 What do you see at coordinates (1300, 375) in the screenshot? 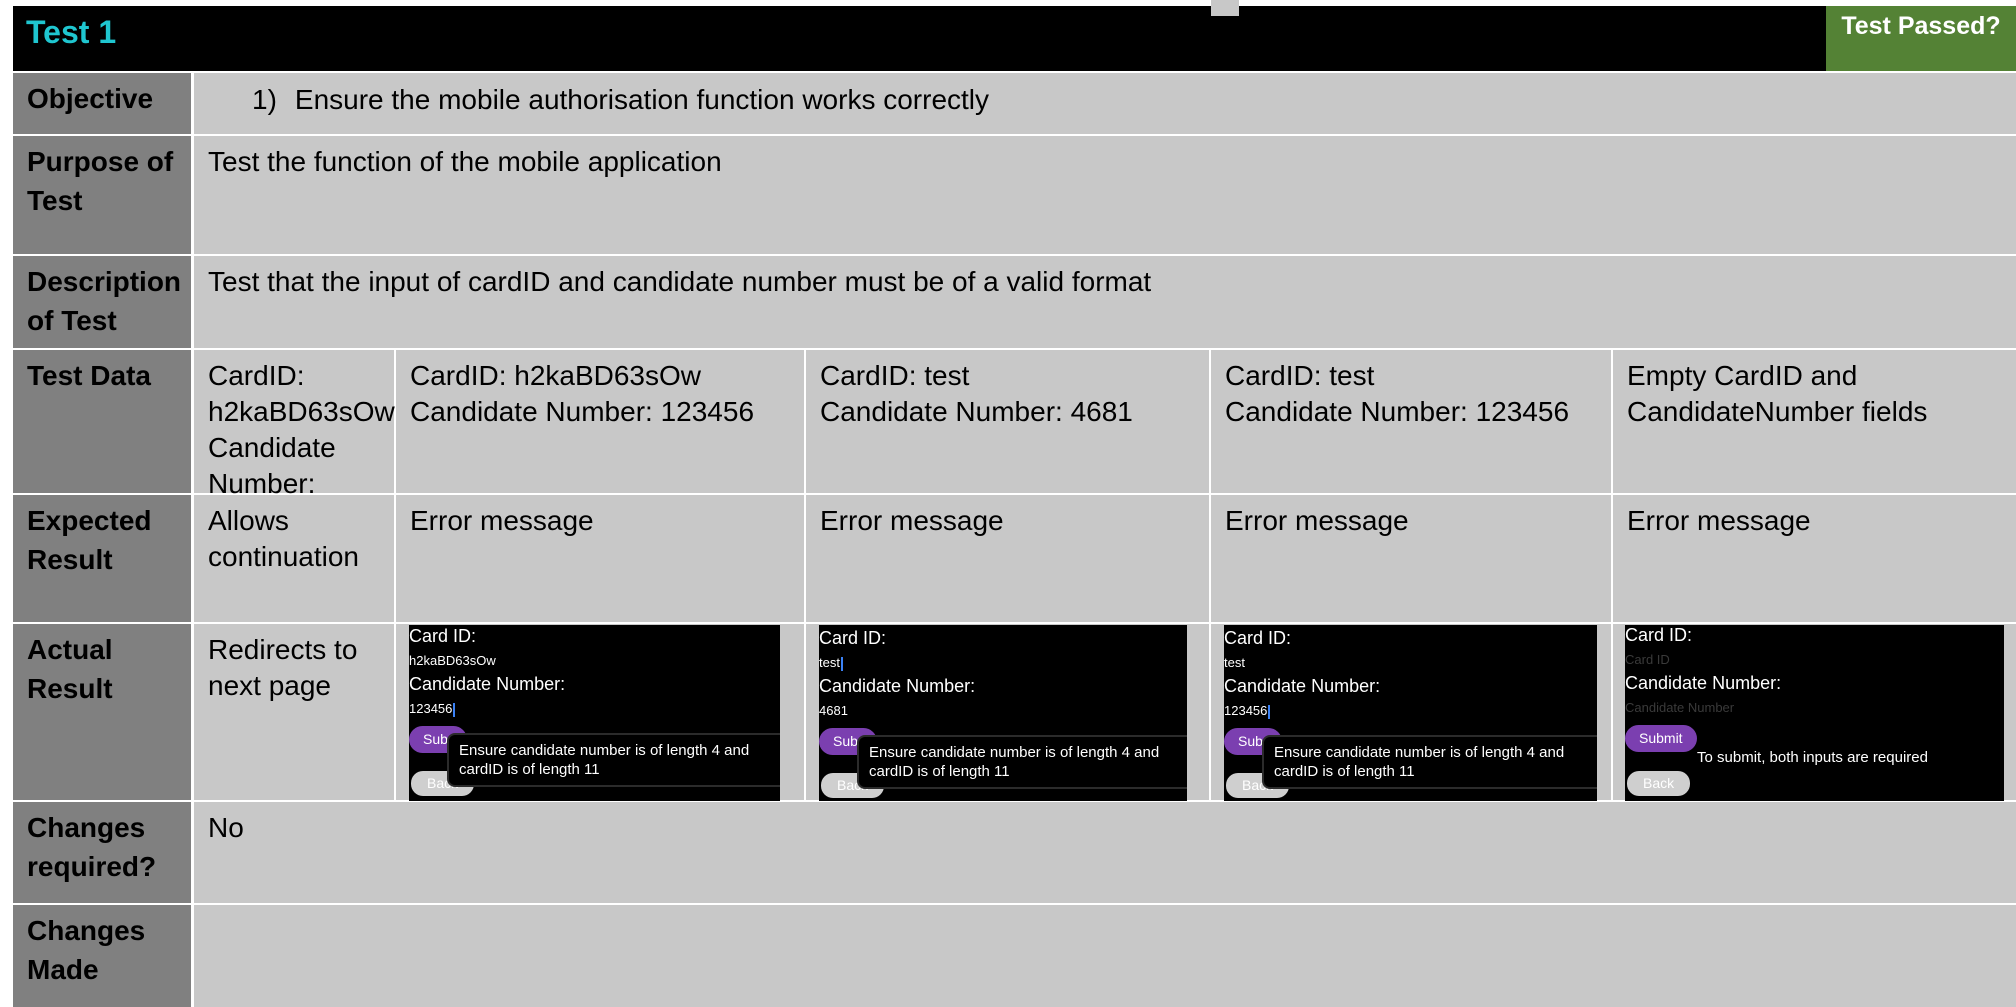
I see `test-data-case-4-cardid: CardID: test` at bounding box center [1300, 375].